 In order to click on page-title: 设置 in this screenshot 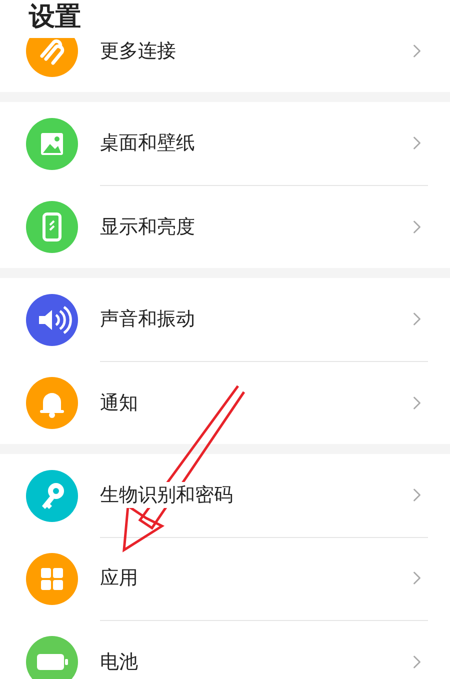, I will do `click(55, 17)`.